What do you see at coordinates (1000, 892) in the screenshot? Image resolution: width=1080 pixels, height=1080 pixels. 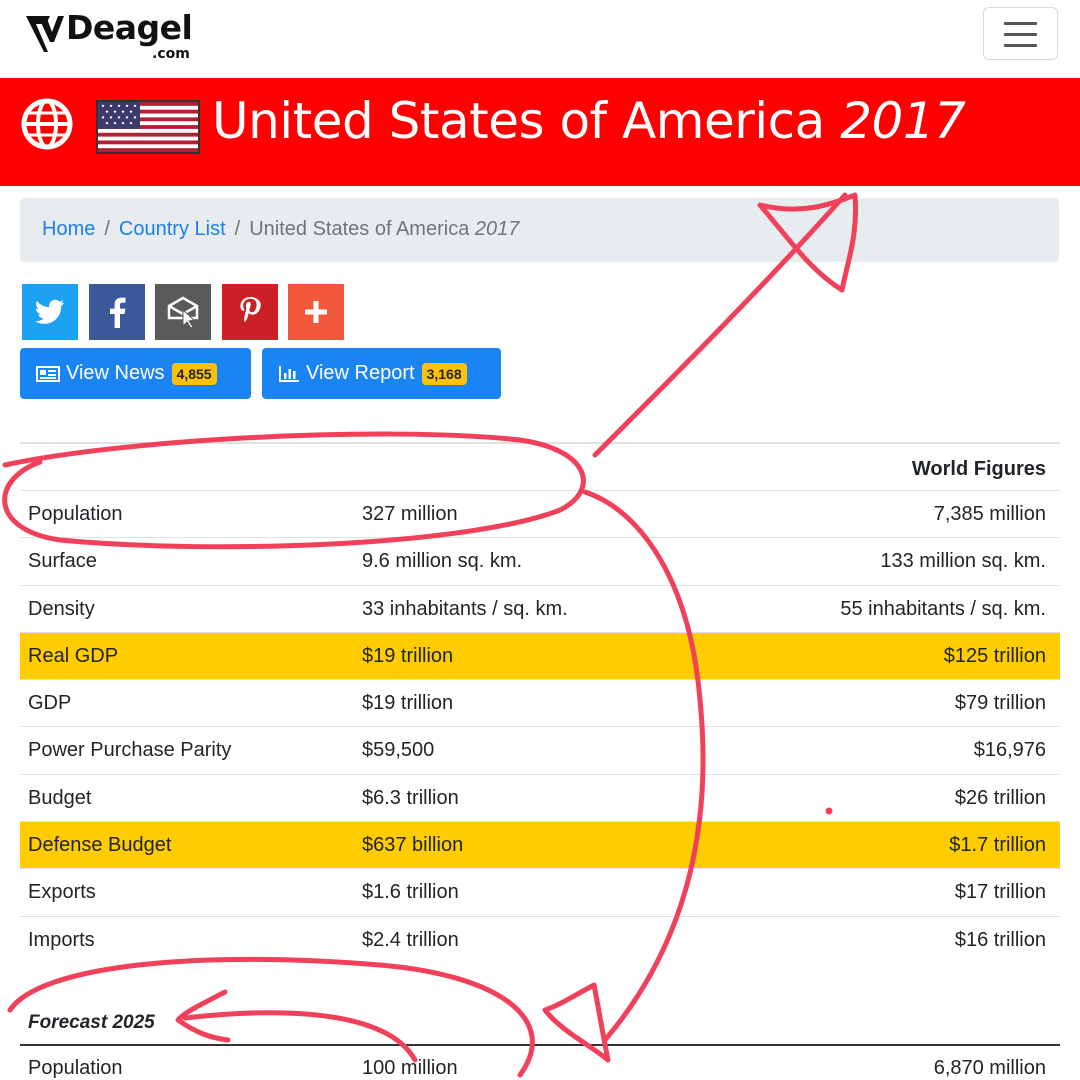 I see `row-world-value: $17 trillion` at bounding box center [1000, 892].